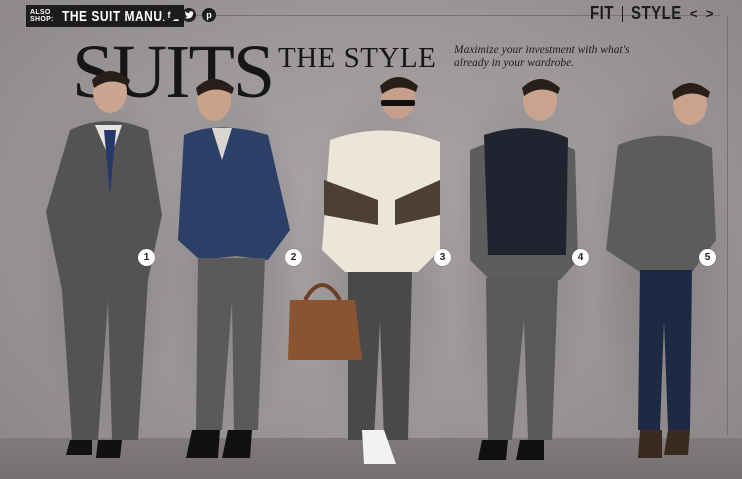 Image resolution: width=742 pixels, height=479 pixels. I want to click on look-5-hotspot: 5, so click(707, 257).